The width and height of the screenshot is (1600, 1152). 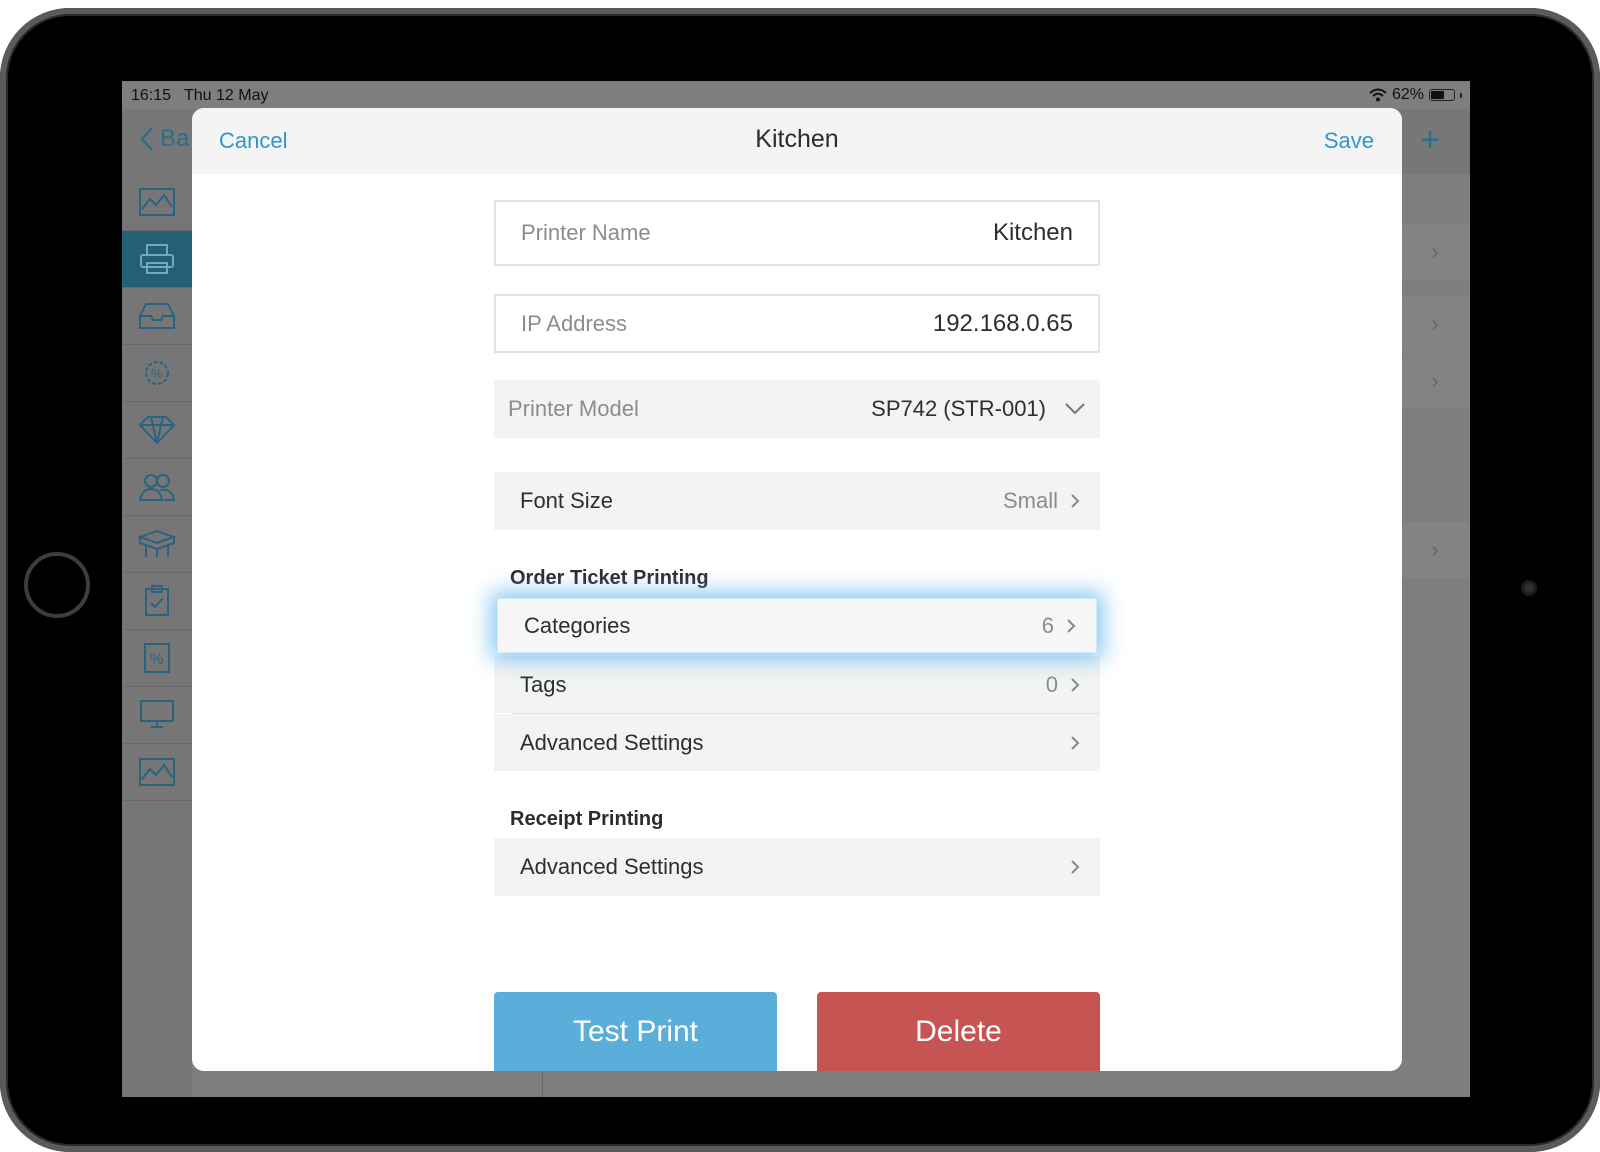 I want to click on printer-name-field: Printer Name Kitchen, so click(x=797, y=233).